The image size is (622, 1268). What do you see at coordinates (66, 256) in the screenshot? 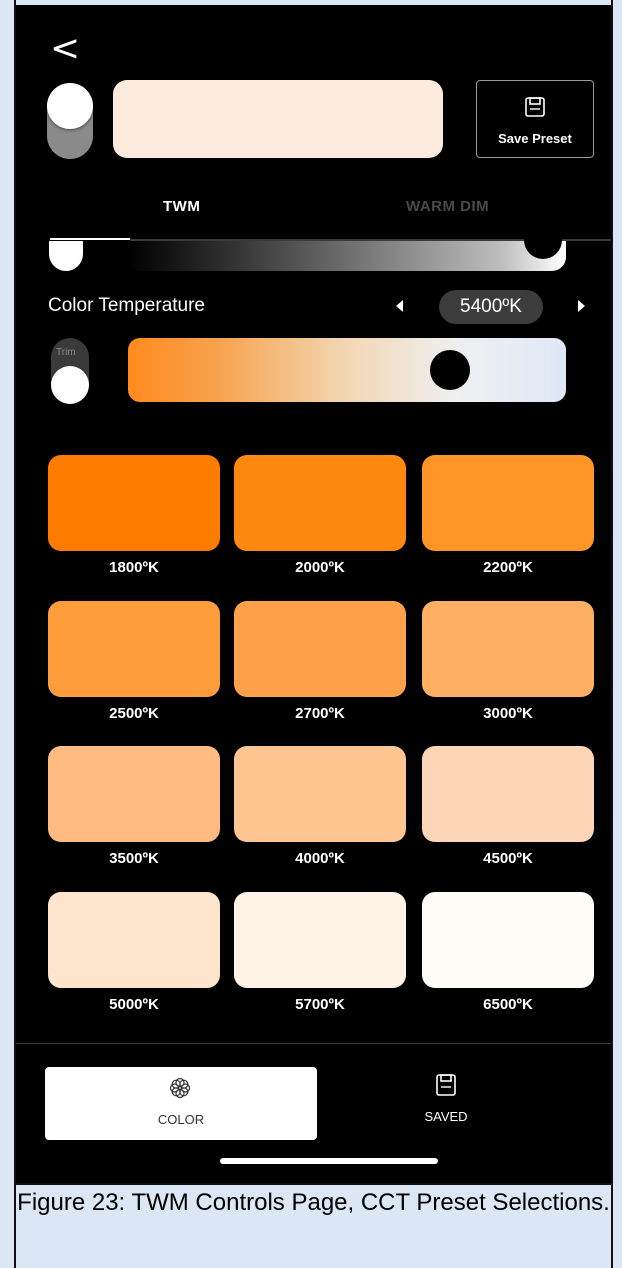
I see `dimmer-toggle-knob` at bounding box center [66, 256].